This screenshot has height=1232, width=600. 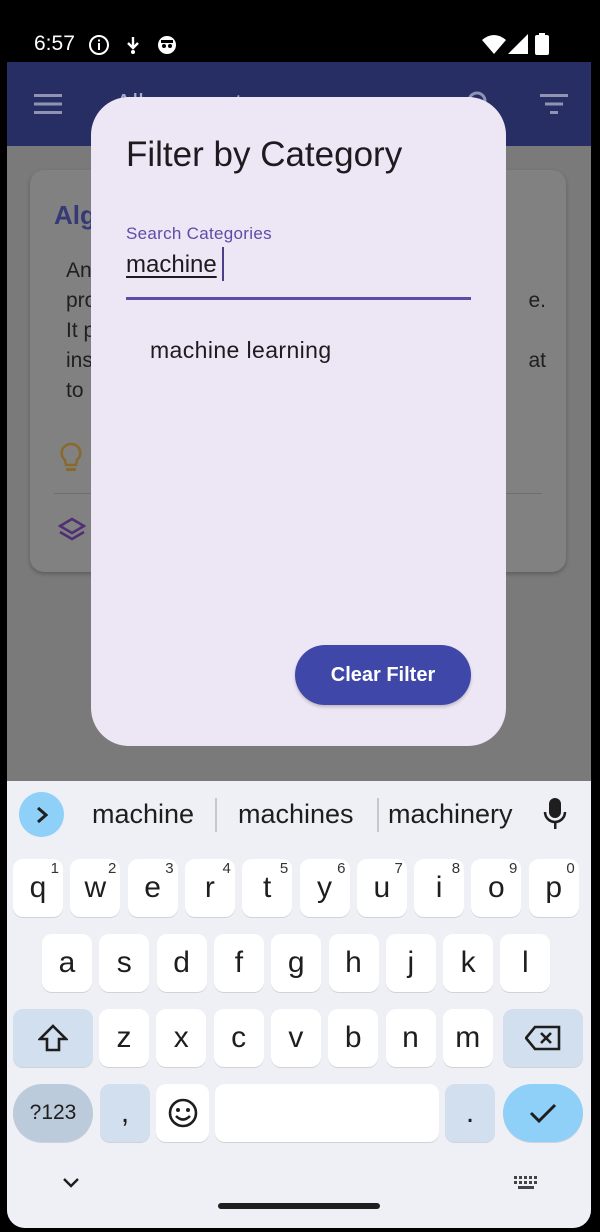 I want to click on search-categories-input: machine, so click(x=171, y=265).